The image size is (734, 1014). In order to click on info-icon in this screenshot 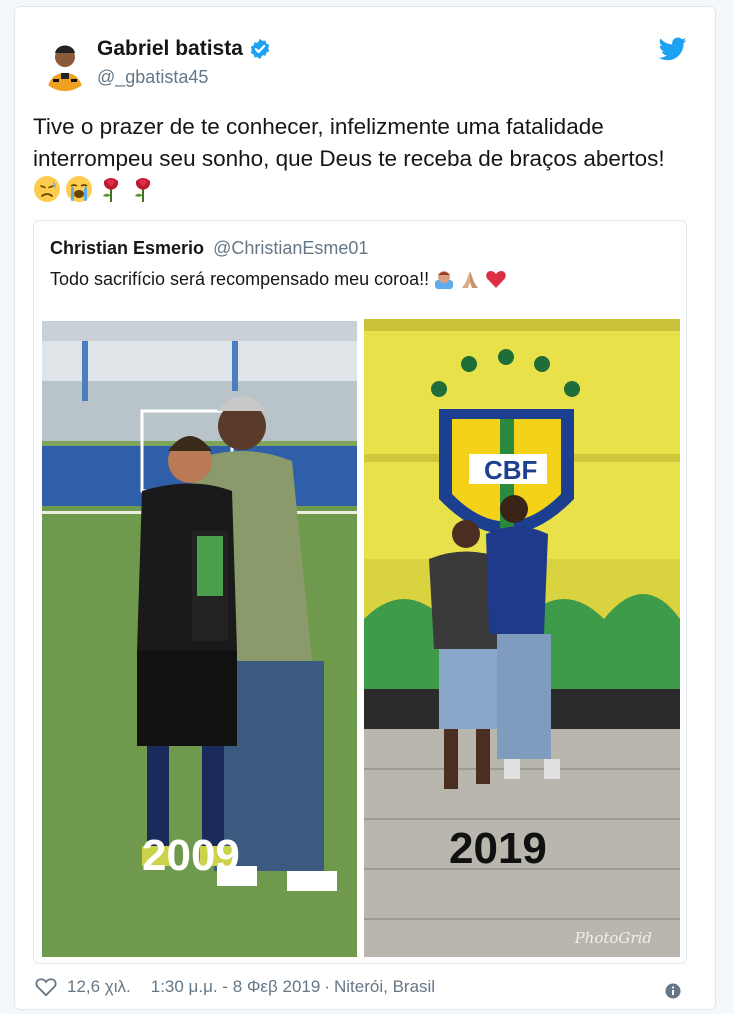, I will do `click(673, 991)`.